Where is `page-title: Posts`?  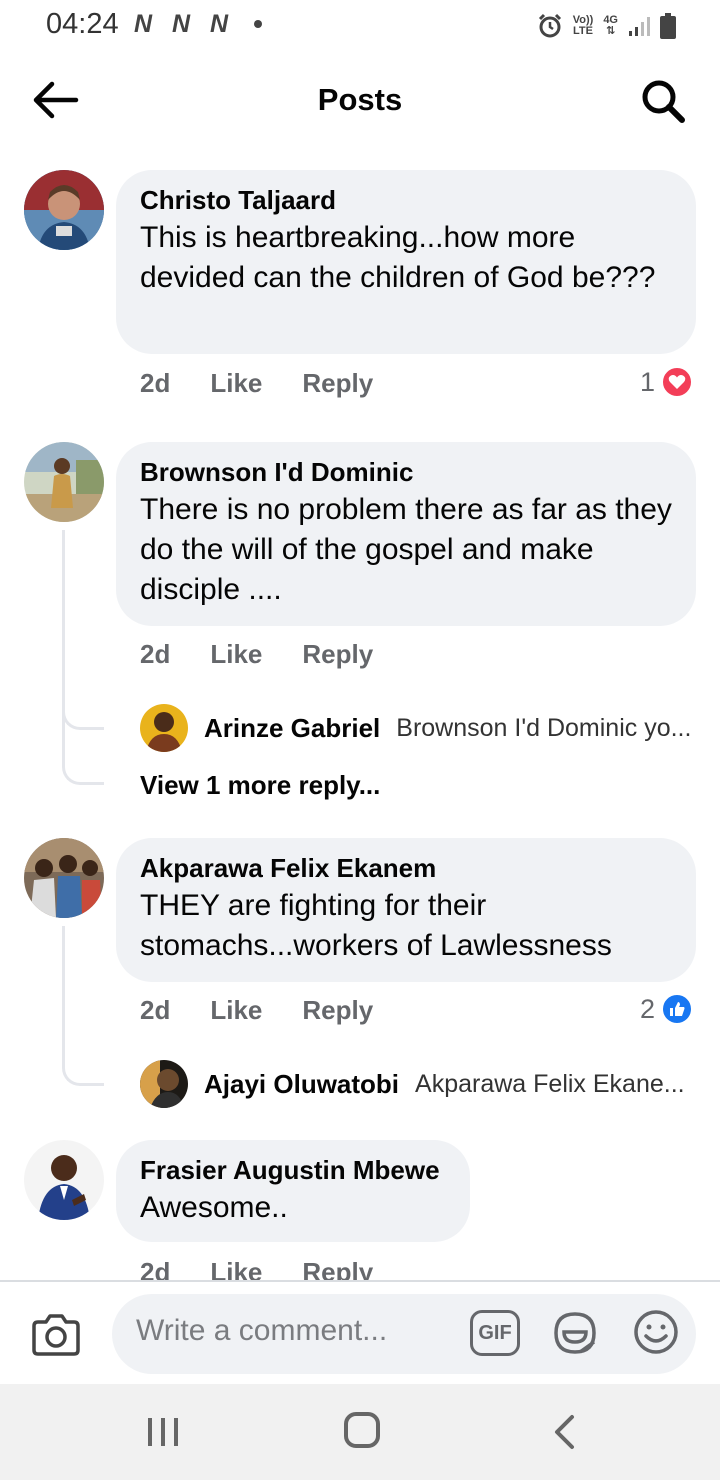
page-title: Posts is located at coordinates (360, 99).